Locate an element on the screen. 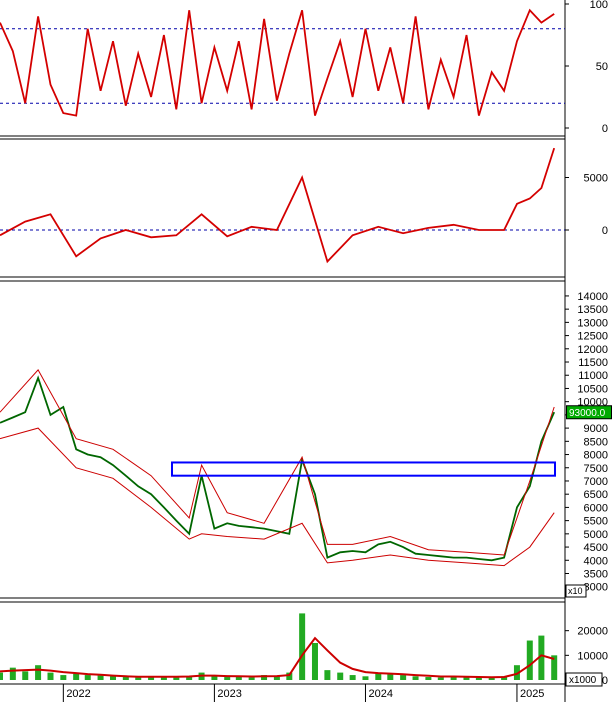 The height and width of the screenshot is (702, 612). y-tick-label: 4000 is located at coordinates (596, 561).